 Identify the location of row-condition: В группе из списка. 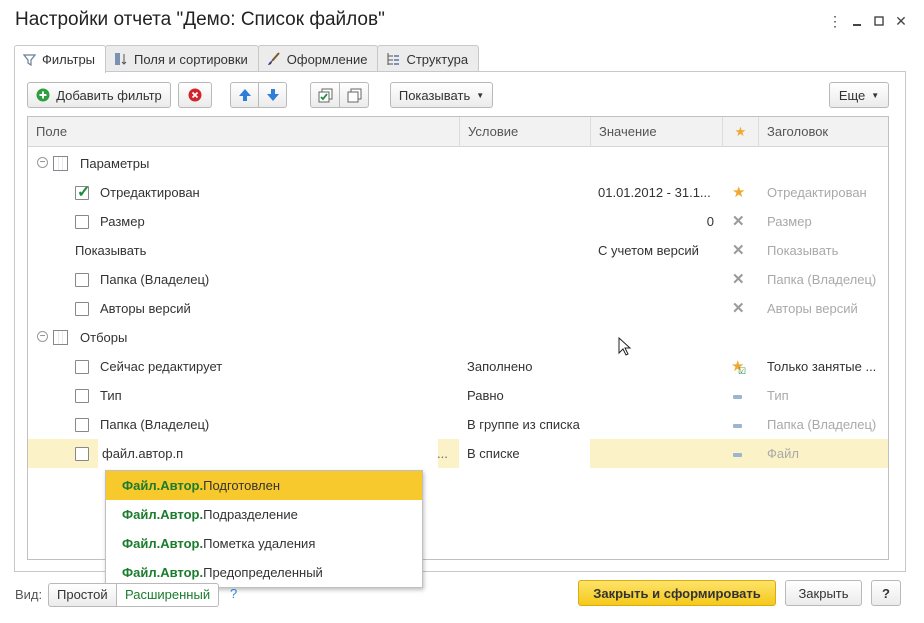
(523, 424).